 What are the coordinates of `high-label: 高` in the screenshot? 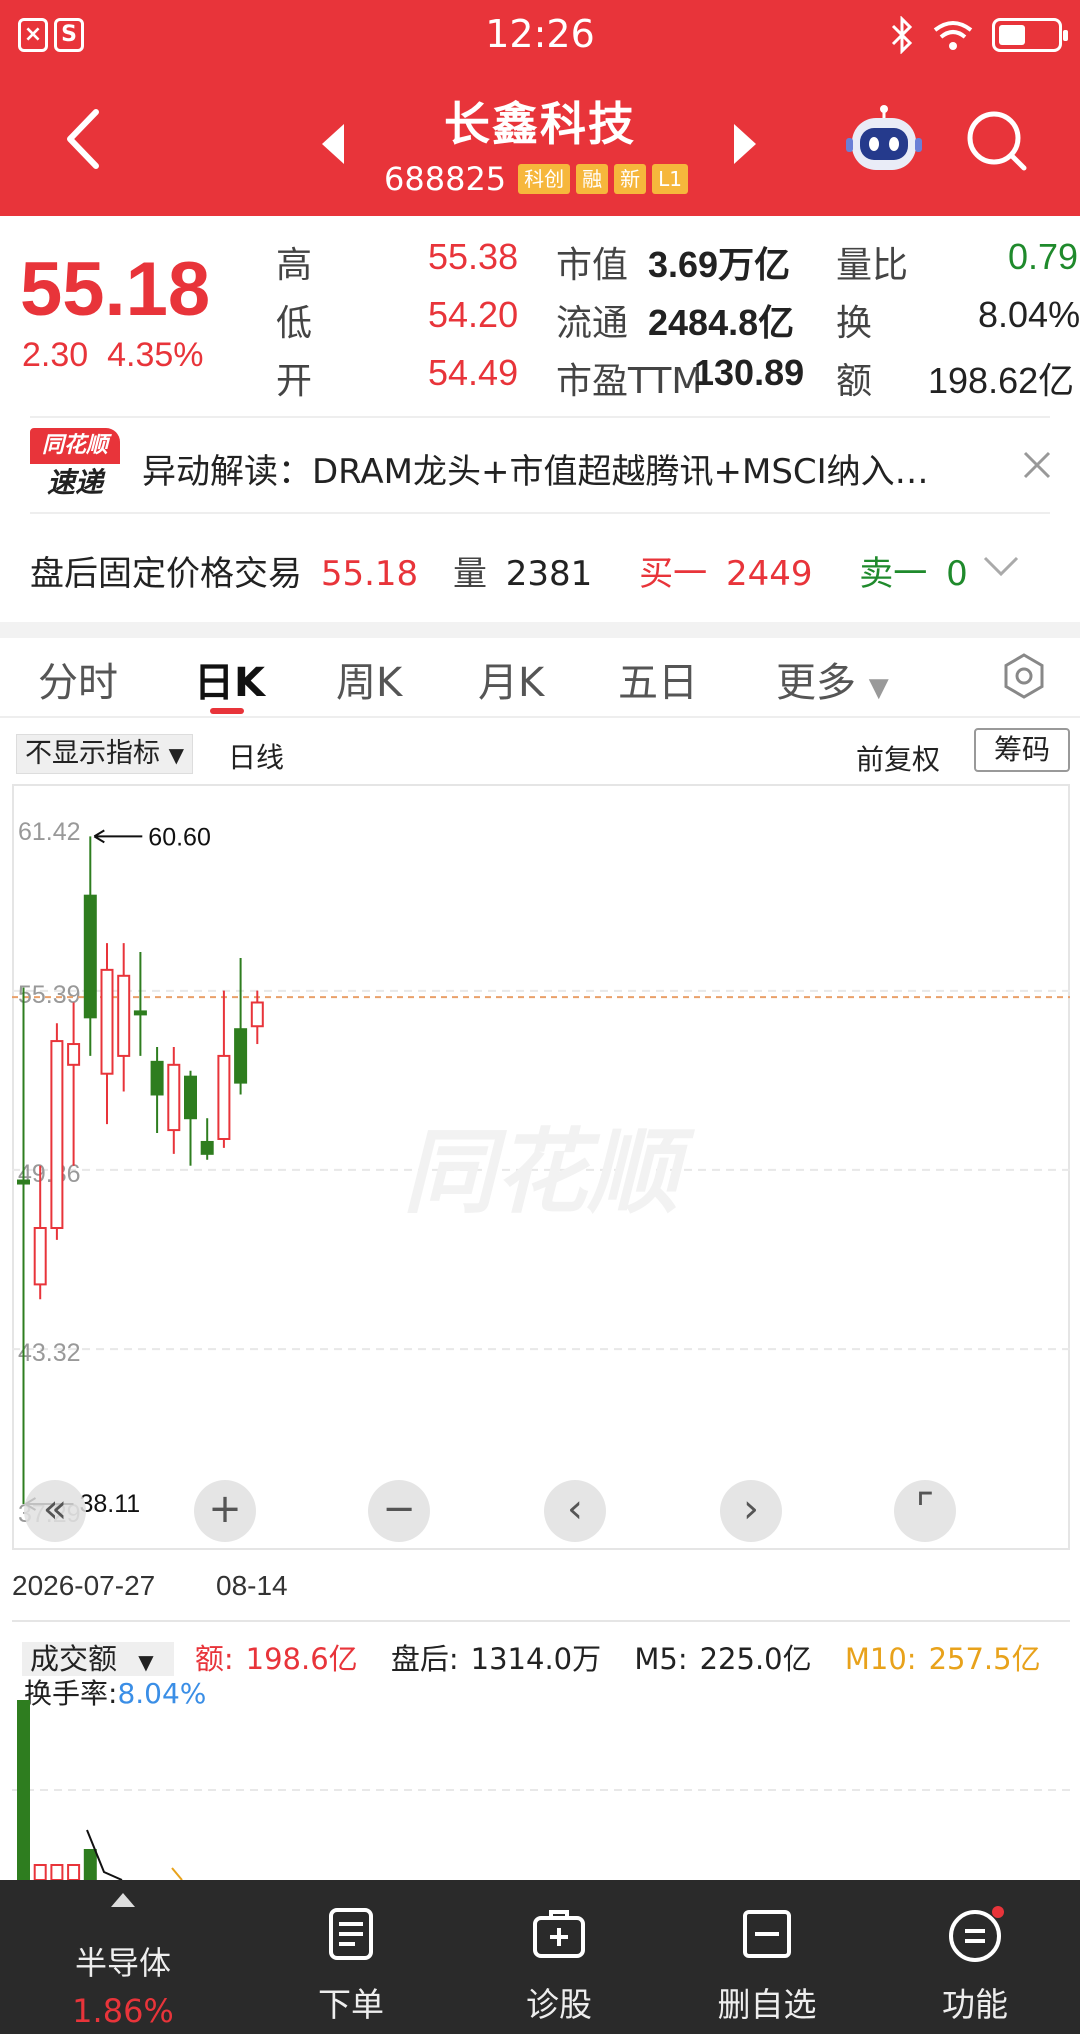 It's located at (294, 265).